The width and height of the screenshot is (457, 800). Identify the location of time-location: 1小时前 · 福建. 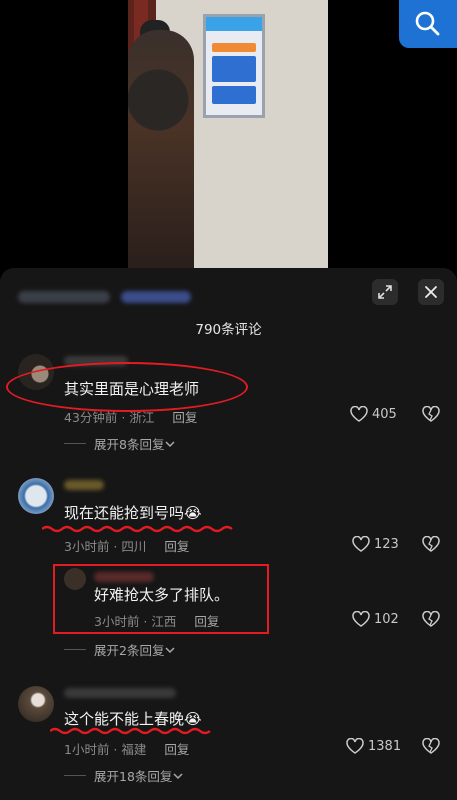
(105, 749).